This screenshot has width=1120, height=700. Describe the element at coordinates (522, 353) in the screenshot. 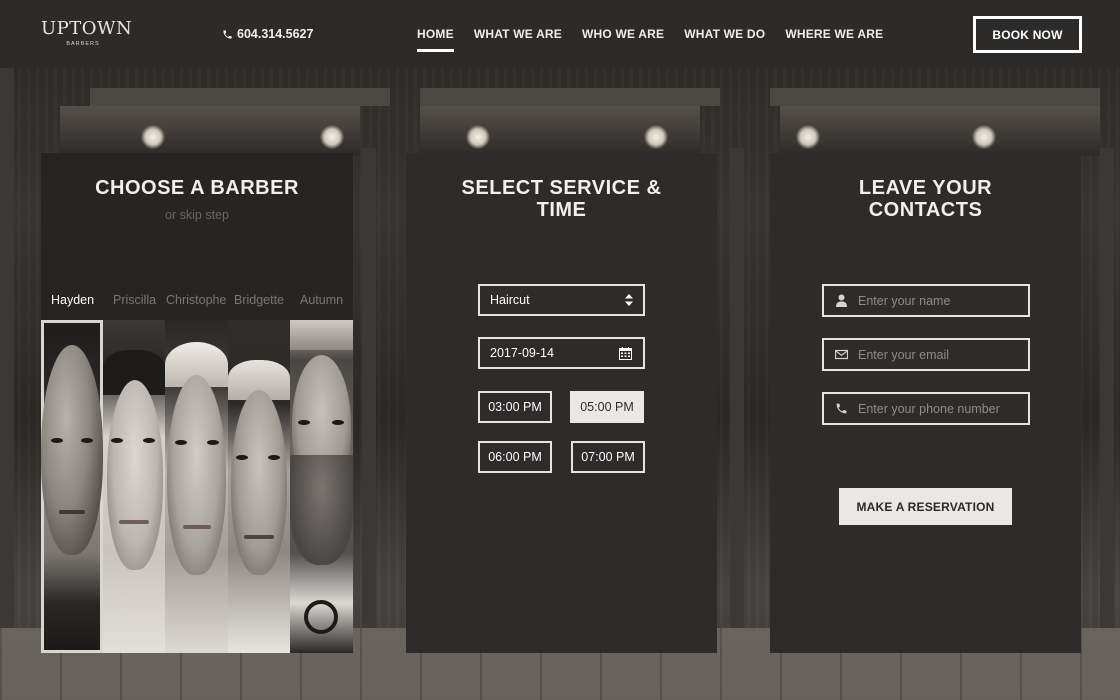

I see `date-picker-value: 2017-09-14` at that location.